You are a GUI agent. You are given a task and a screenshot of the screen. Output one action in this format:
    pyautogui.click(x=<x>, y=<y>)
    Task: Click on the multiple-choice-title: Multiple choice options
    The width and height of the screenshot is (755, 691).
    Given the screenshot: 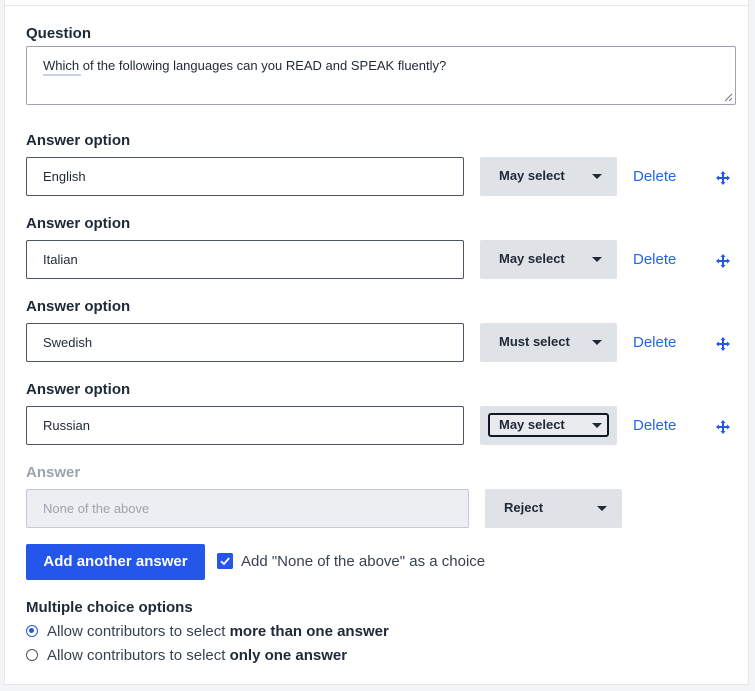 What is the action you would take?
    pyautogui.click(x=109, y=607)
    